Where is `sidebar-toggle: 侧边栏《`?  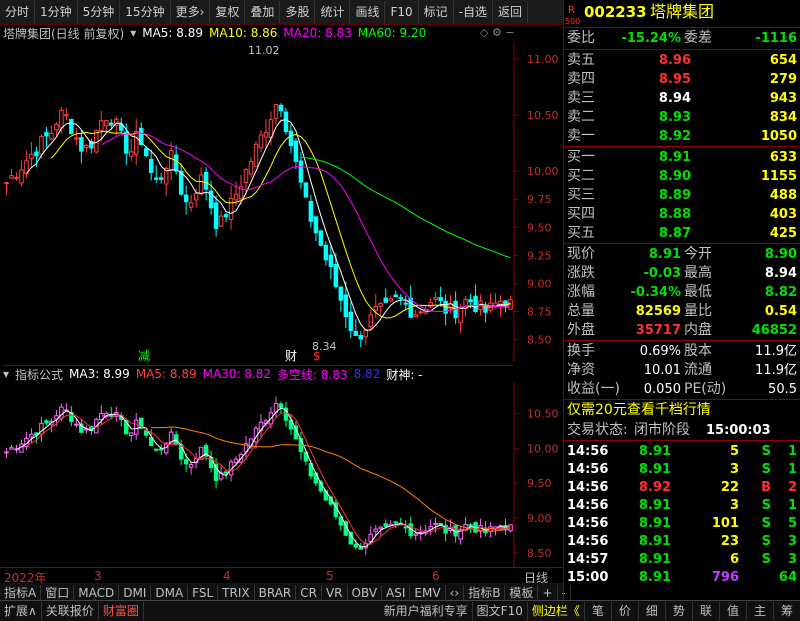 sidebar-toggle: 侧边栏《 is located at coordinates (556, 611).